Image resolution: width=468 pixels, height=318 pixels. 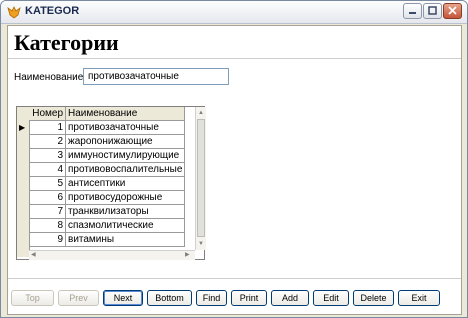 I want to click on table-row: 9 витамины, so click(x=107, y=239).